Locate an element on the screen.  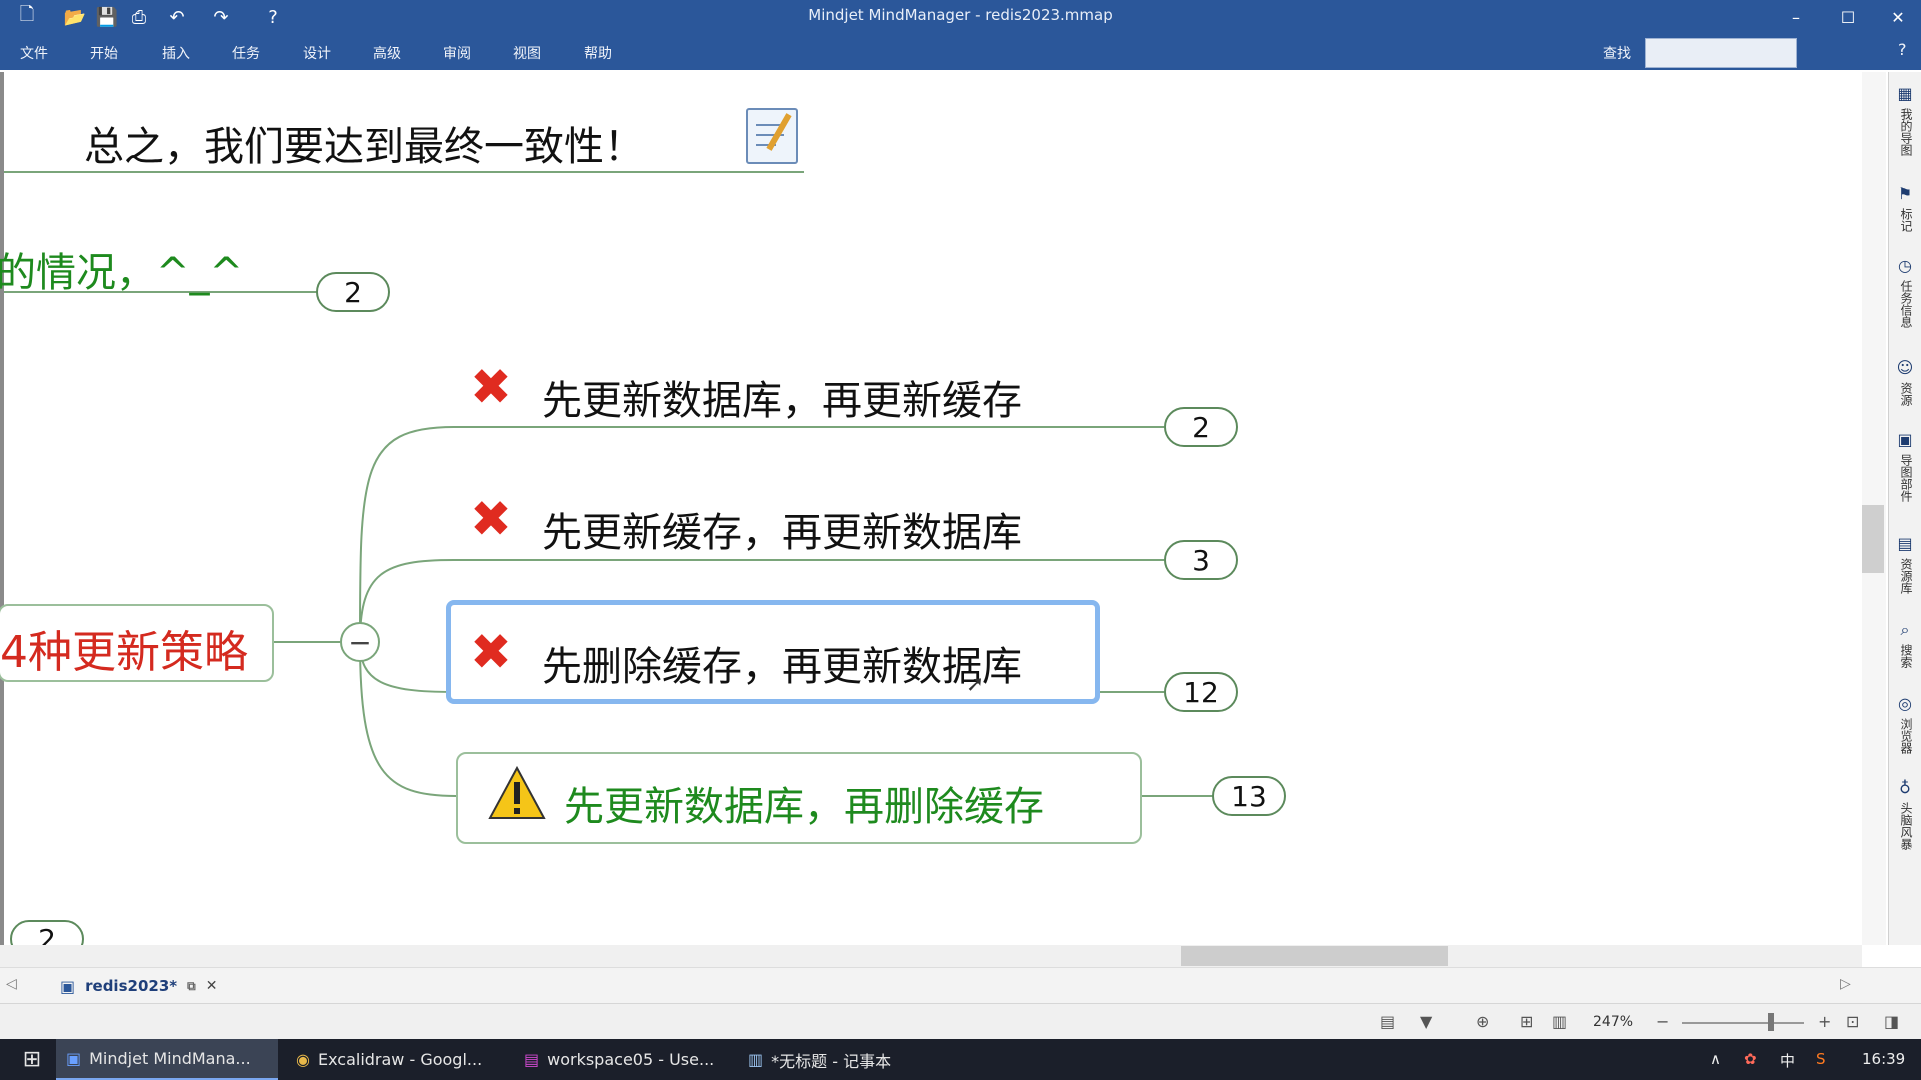
brainstorm-icon: ♁ is located at coordinates (1905, 788).